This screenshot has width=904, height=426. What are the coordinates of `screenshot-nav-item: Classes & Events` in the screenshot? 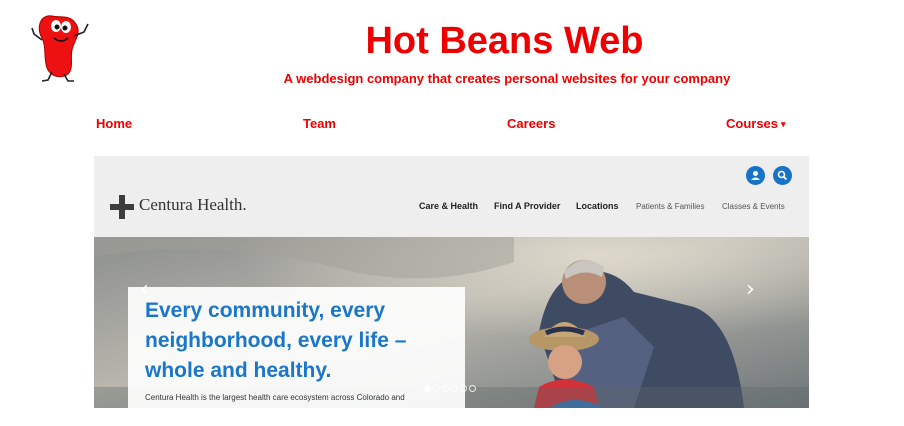 It's located at (753, 206).